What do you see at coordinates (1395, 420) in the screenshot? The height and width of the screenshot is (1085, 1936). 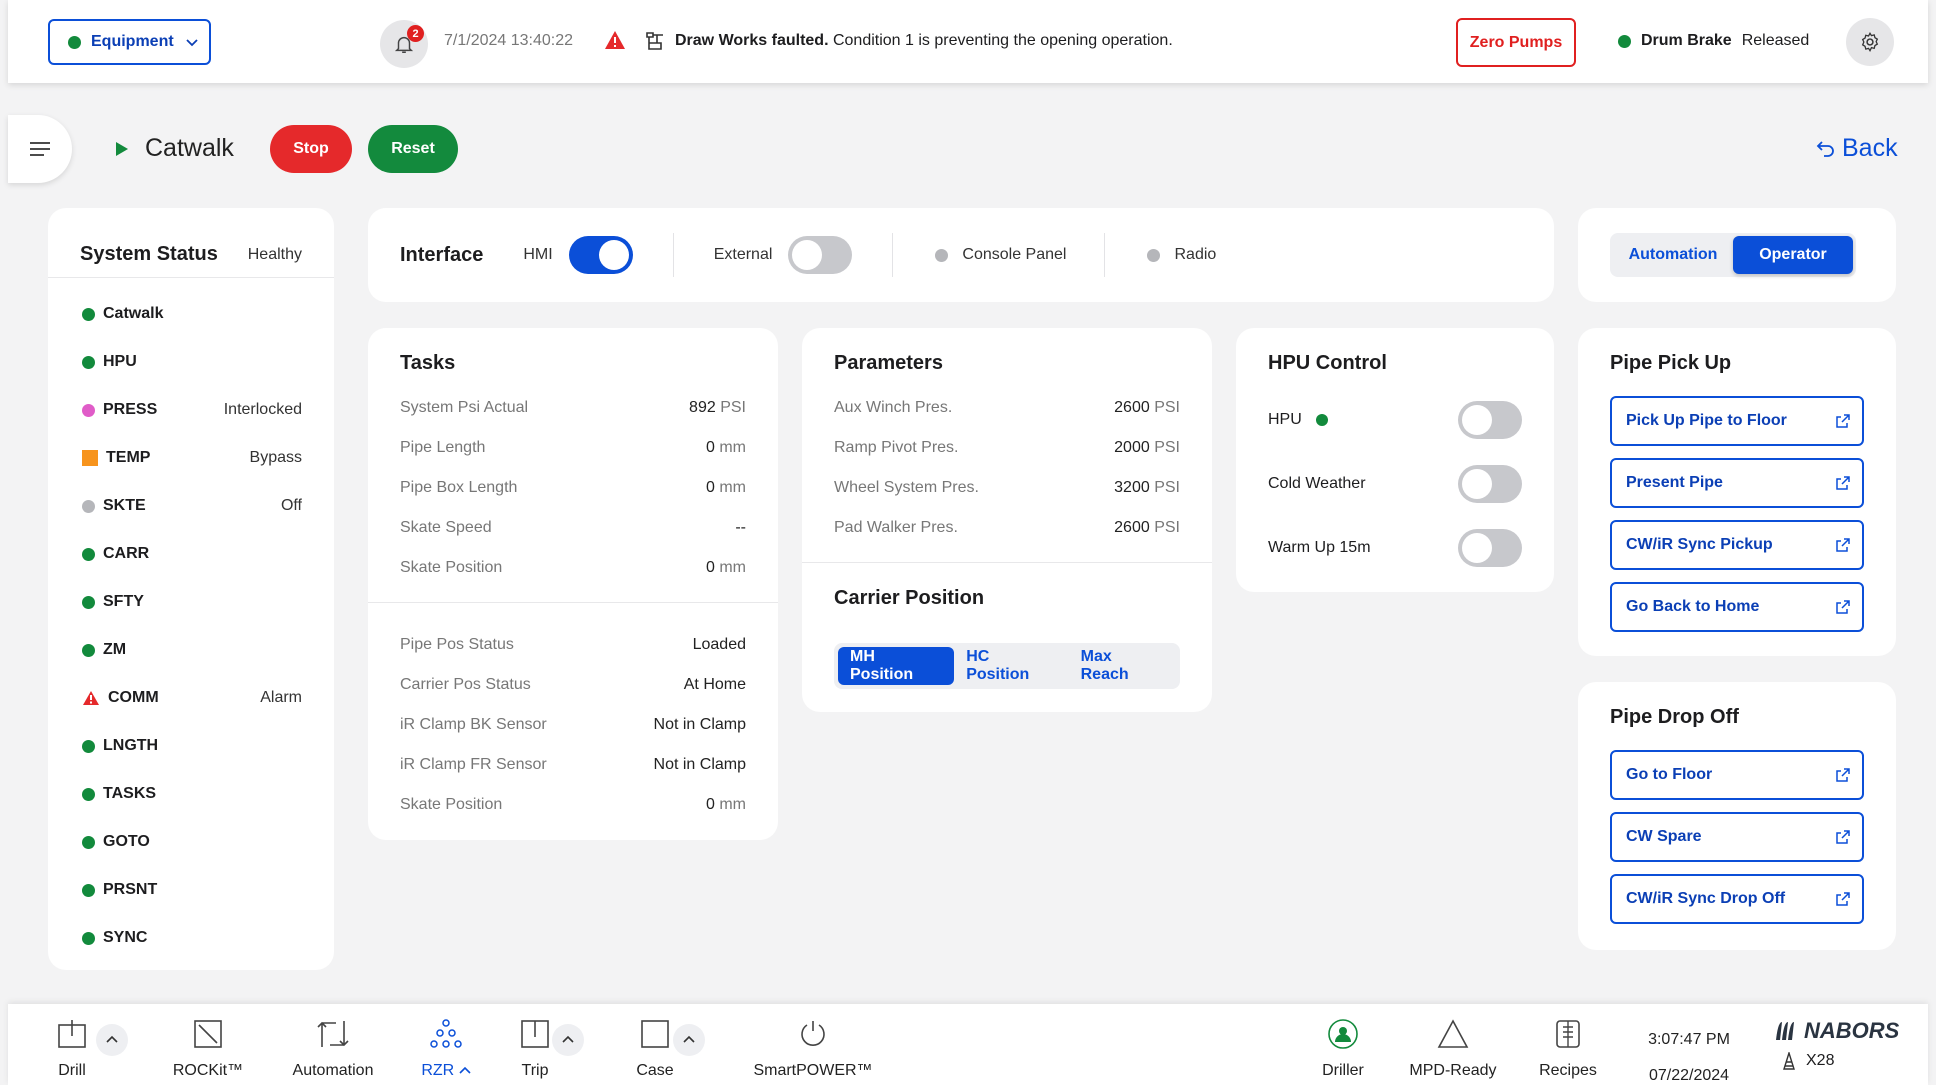 I see `hpu-control-row: HPU` at bounding box center [1395, 420].